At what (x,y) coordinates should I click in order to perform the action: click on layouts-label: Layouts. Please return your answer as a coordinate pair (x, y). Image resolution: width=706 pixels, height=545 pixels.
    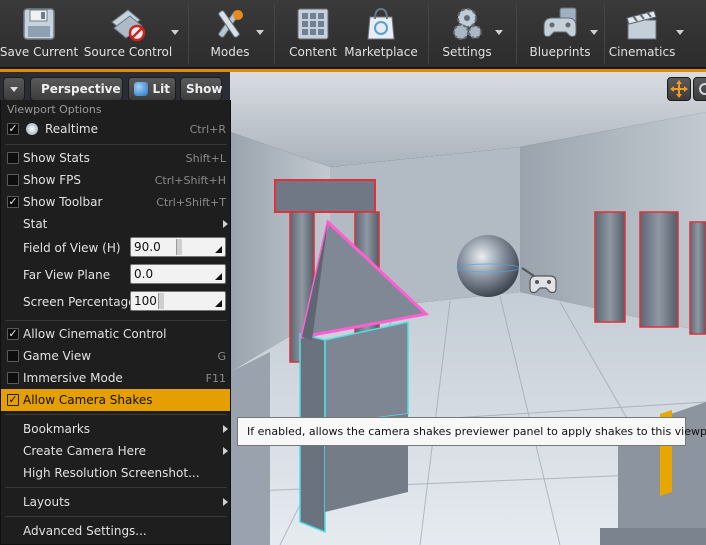
    Looking at the image, I should click on (47, 502).